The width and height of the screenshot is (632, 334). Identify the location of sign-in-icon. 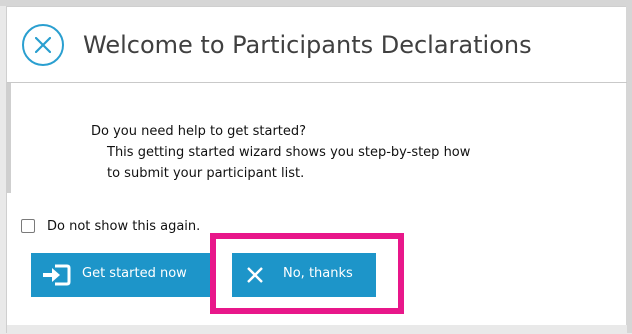
(57, 275).